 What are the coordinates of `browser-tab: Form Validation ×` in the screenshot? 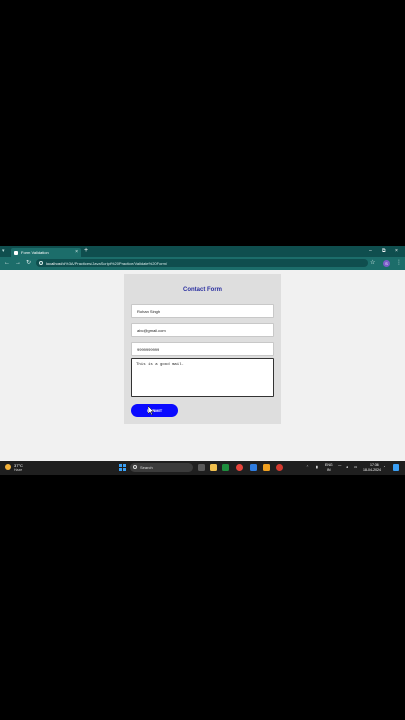 It's located at (46, 252).